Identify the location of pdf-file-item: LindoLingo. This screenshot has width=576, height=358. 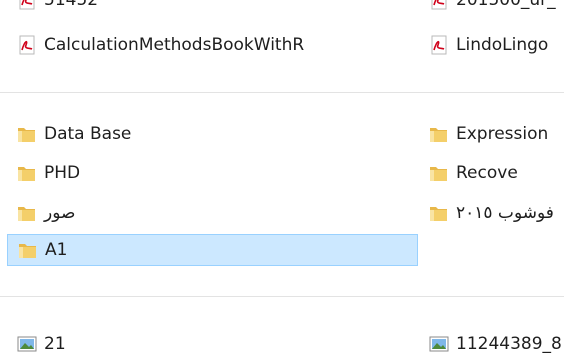
(487, 45).